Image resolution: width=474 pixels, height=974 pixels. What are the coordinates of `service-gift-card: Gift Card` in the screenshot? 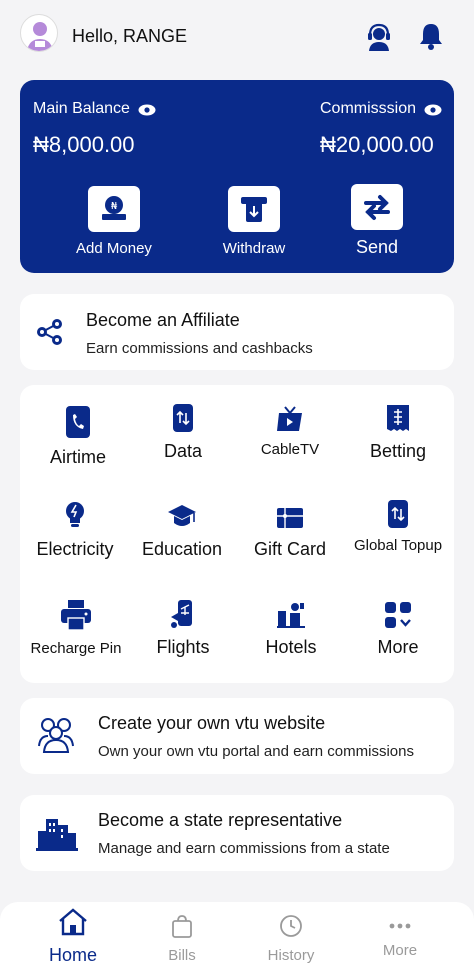 It's located at (290, 529).